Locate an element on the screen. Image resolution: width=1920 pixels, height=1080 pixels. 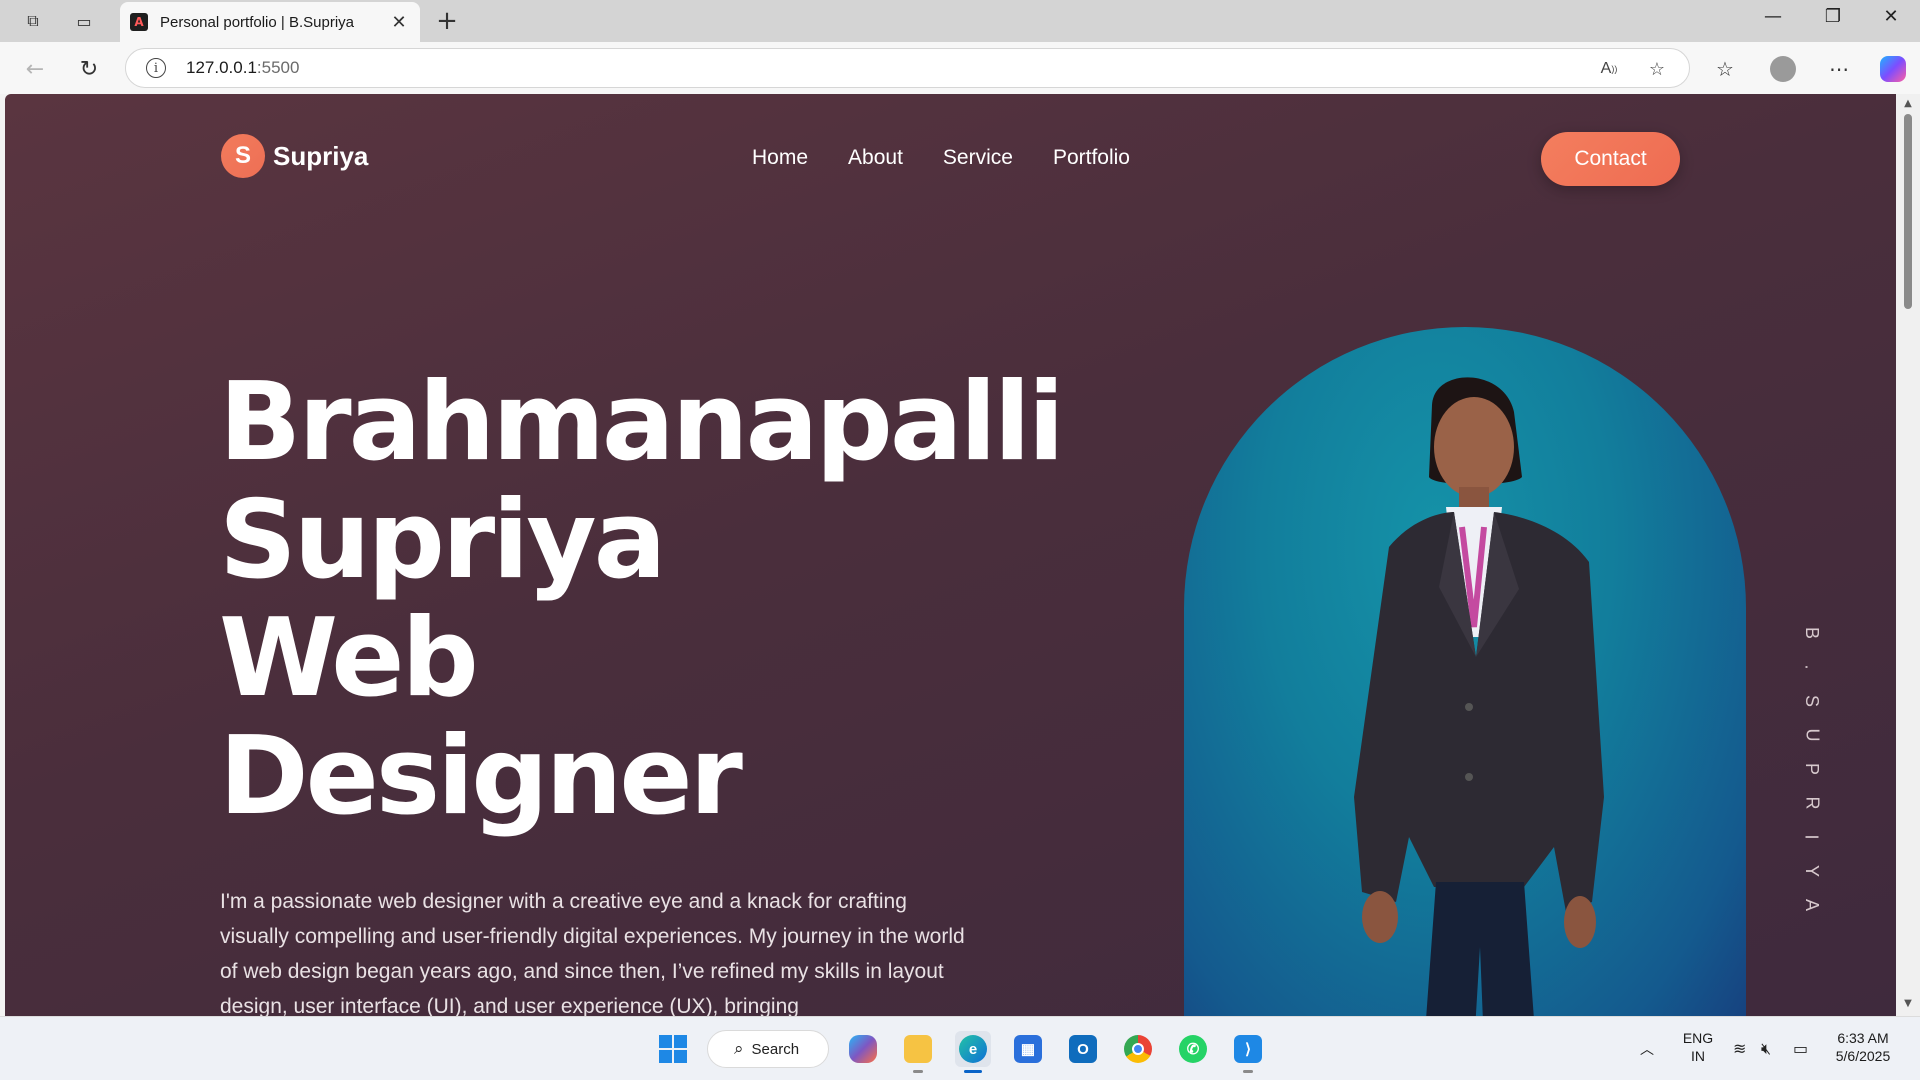
wifi-icon: ≋ is located at coordinates (1739, 1048).